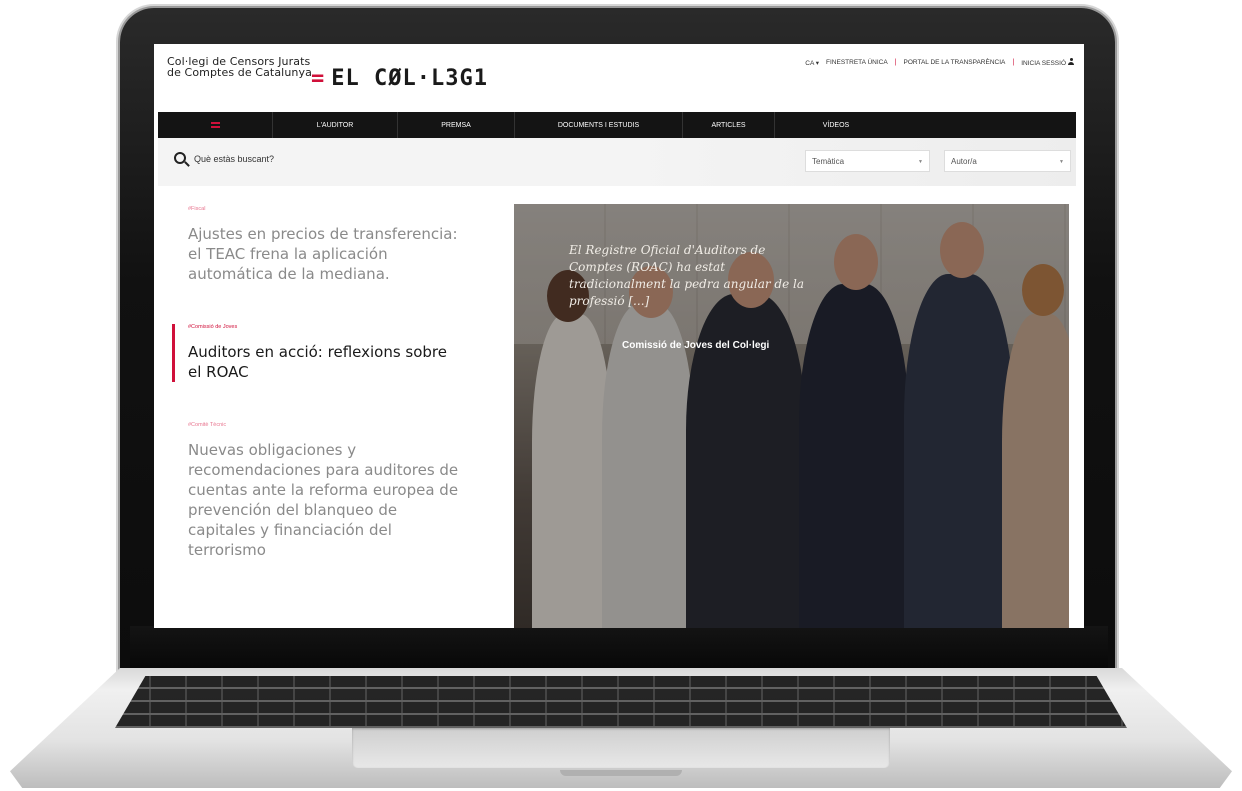 Image resolution: width=1242 pixels, height=791 pixels. Describe the element at coordinates (599, 125) in the screenshot. I see `nav-item-documents: DOCUMENTS I ESTUDIS` at that location.